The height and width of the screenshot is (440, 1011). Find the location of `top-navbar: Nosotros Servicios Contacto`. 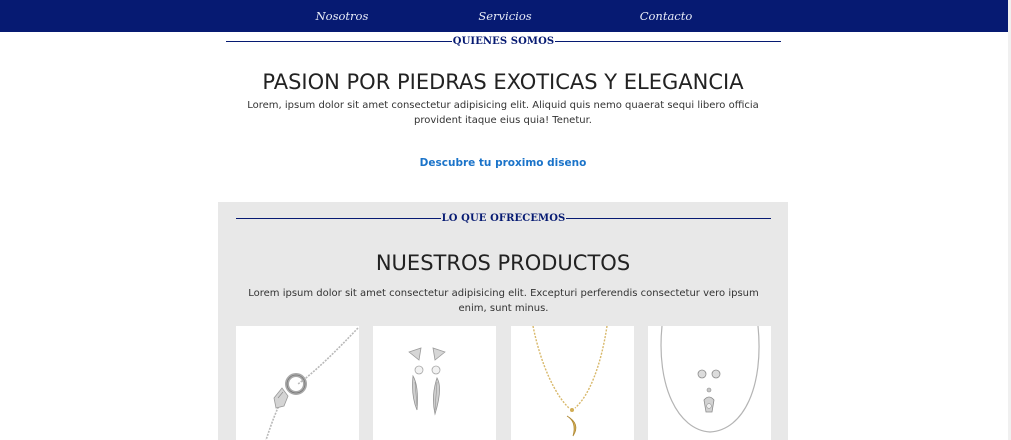

top-navbar: Nosotros Servicios Contacto is located at coordinates (504, 16).